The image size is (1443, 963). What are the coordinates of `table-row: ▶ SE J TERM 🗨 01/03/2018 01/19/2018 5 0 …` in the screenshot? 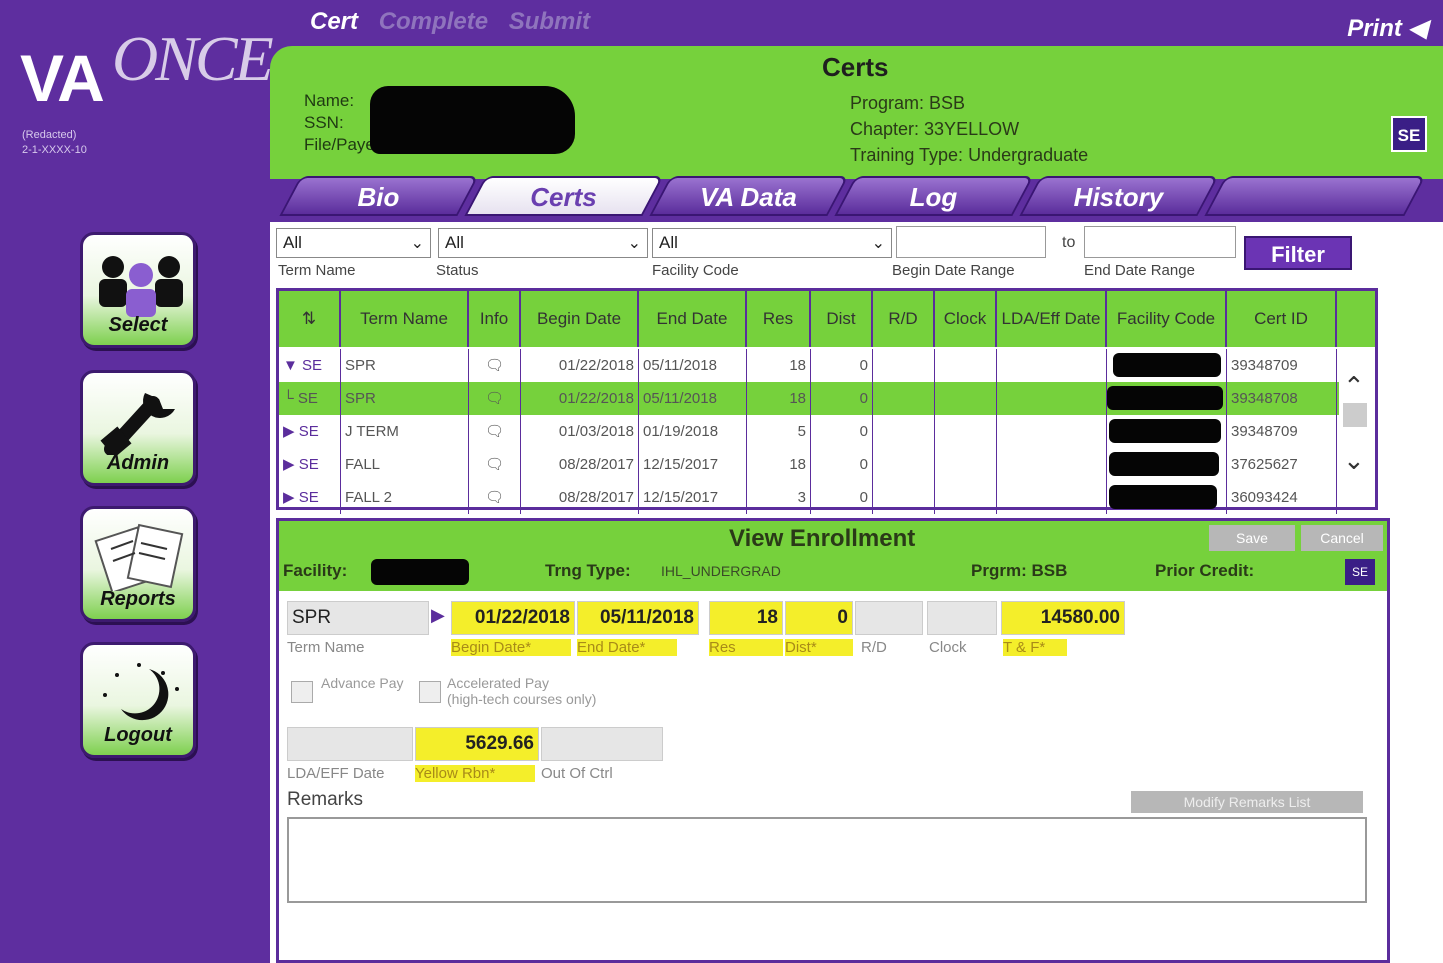 It's located at (809, 431).